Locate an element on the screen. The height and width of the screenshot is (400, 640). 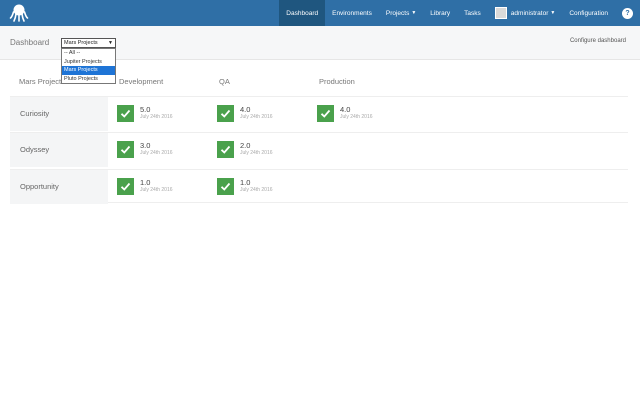
nav-projects: Projects ▼ is located at coordinates (401, 13).